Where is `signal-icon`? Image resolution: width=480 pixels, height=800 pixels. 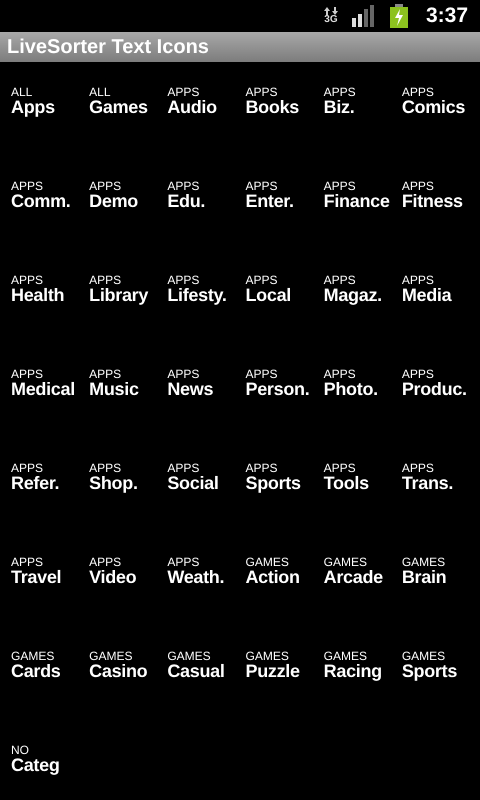
signal-icon is located at coordinates (364, 15).